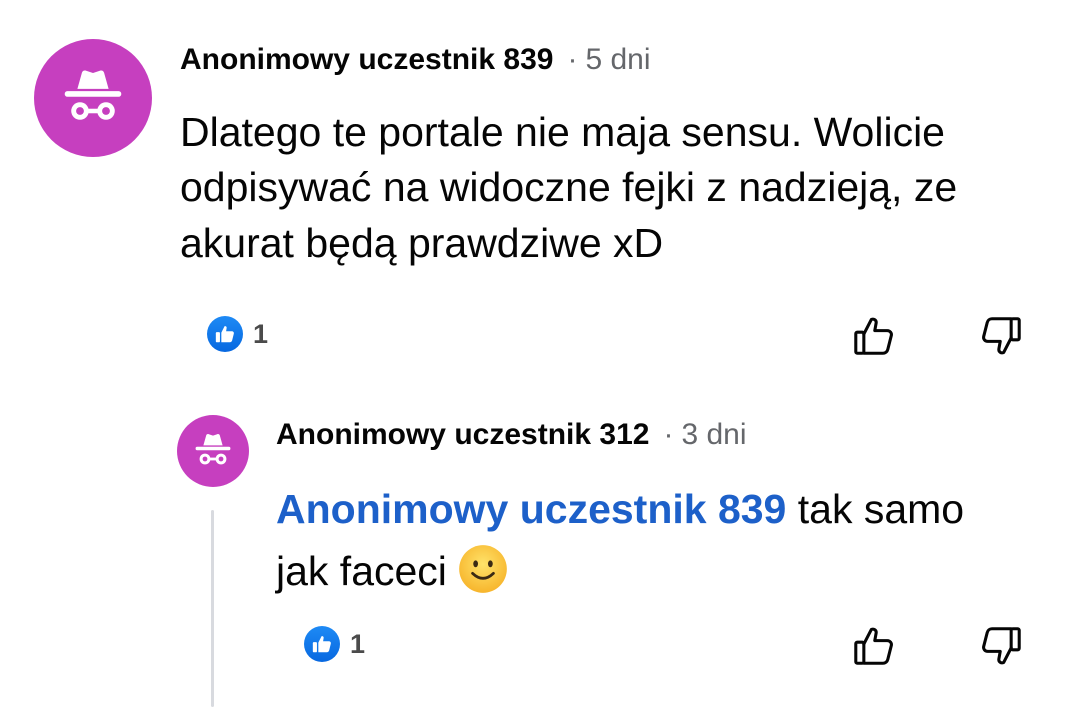 This screenshot has height=707, width=1077. Describe the element at coordinates (617, 60) in the screenshot. I see `timestamp: 5 dni` at that location.